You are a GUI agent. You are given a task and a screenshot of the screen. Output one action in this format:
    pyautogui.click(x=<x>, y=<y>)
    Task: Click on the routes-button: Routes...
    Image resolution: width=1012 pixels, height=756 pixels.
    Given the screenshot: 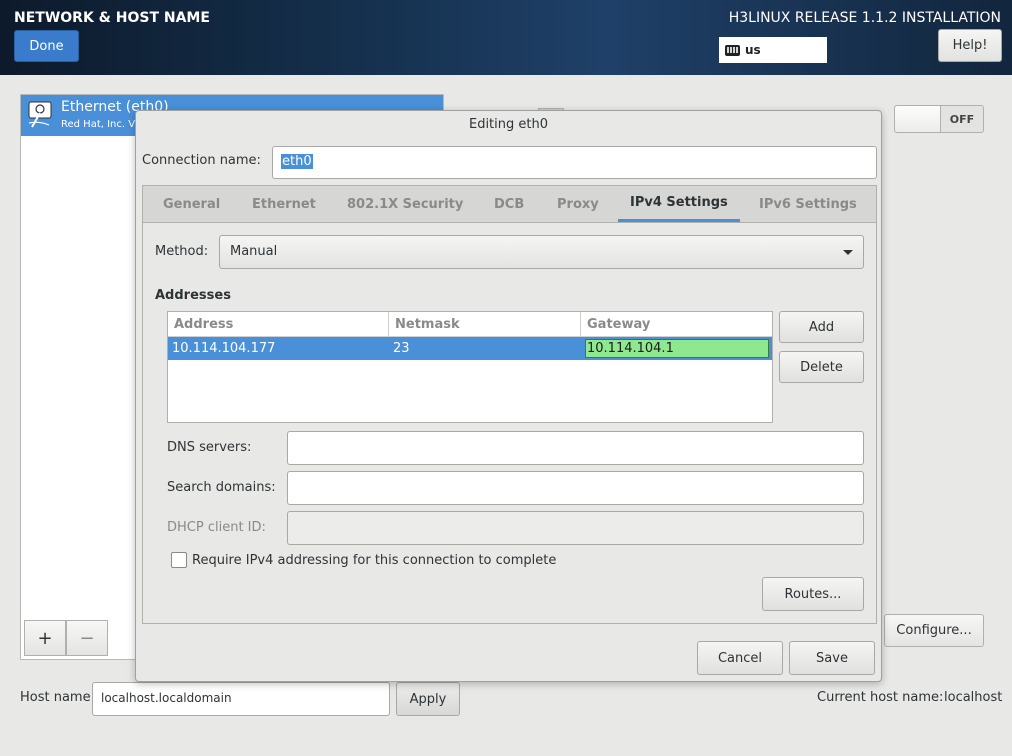 What is the action you would take?
    pyautogui.click(x=813, y=594)
    